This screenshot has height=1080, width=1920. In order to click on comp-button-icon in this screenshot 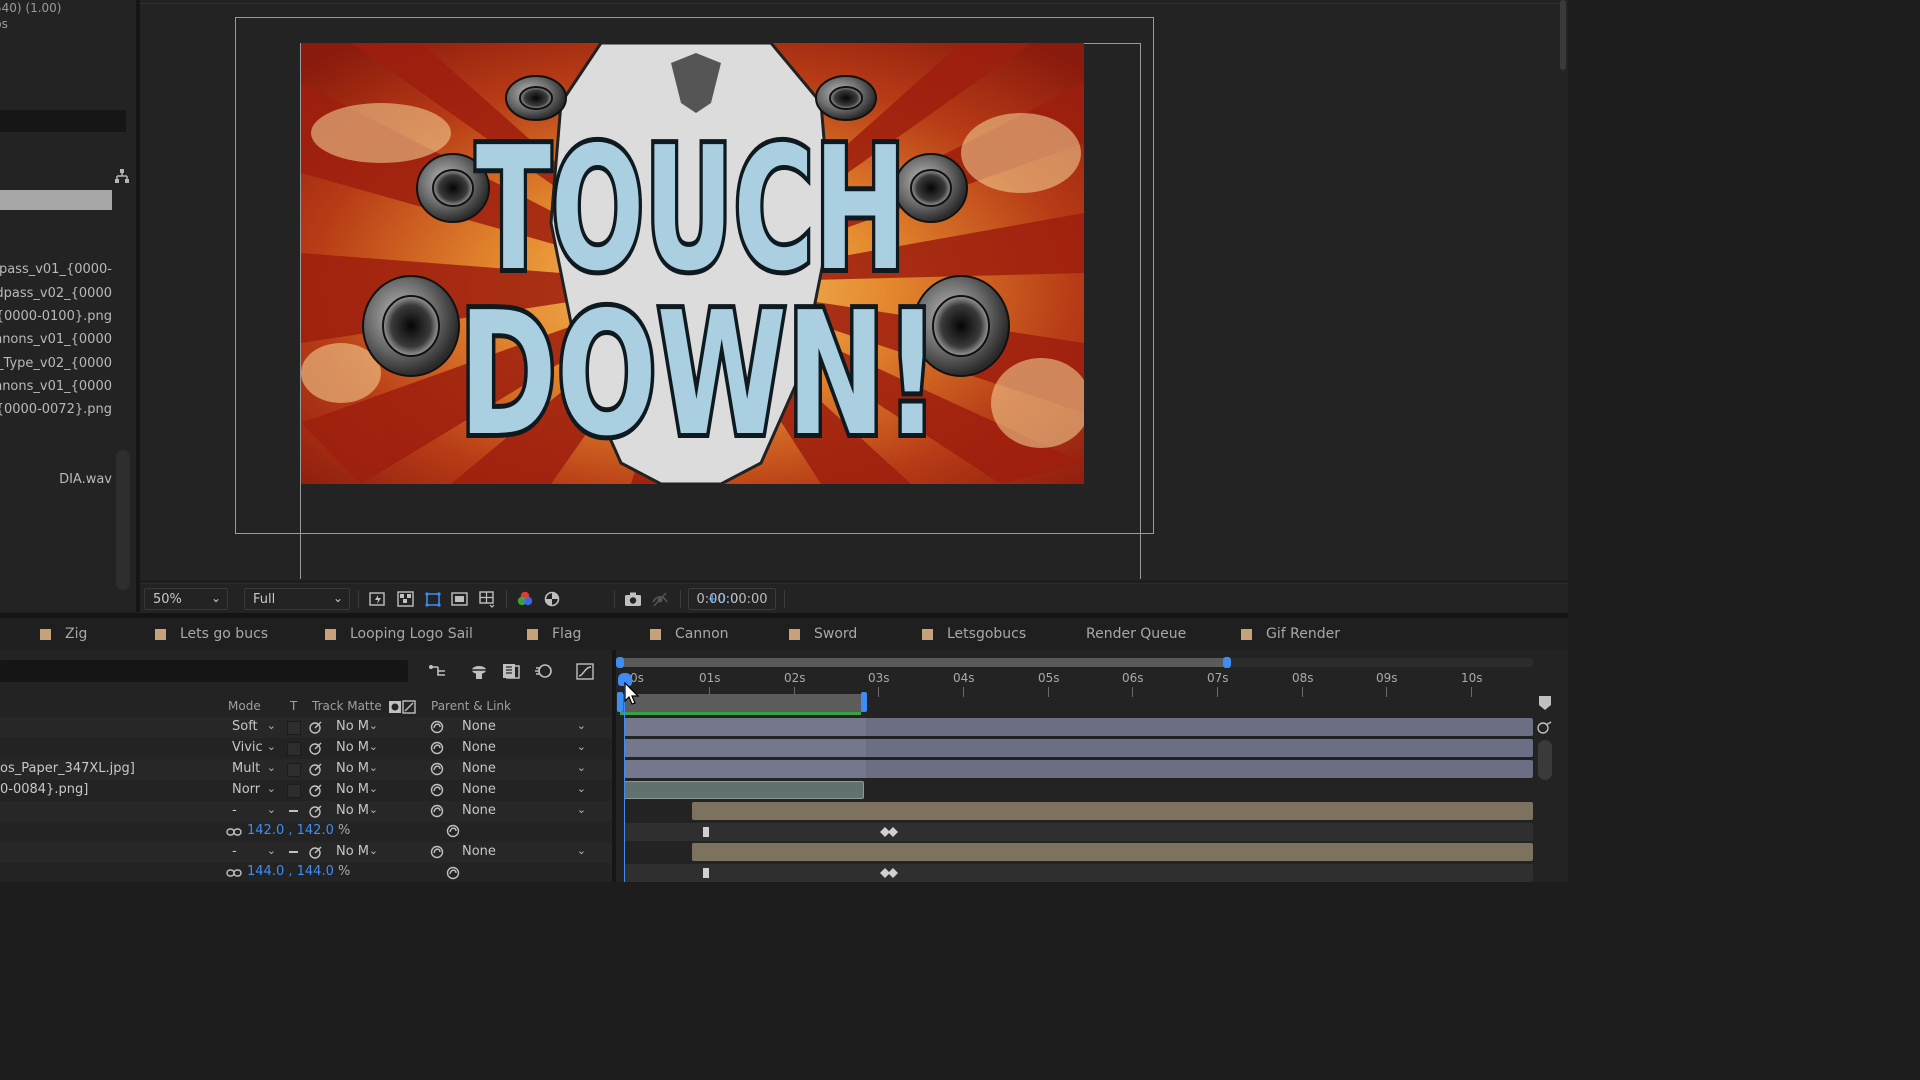, I will do `click(1544, 728)`.